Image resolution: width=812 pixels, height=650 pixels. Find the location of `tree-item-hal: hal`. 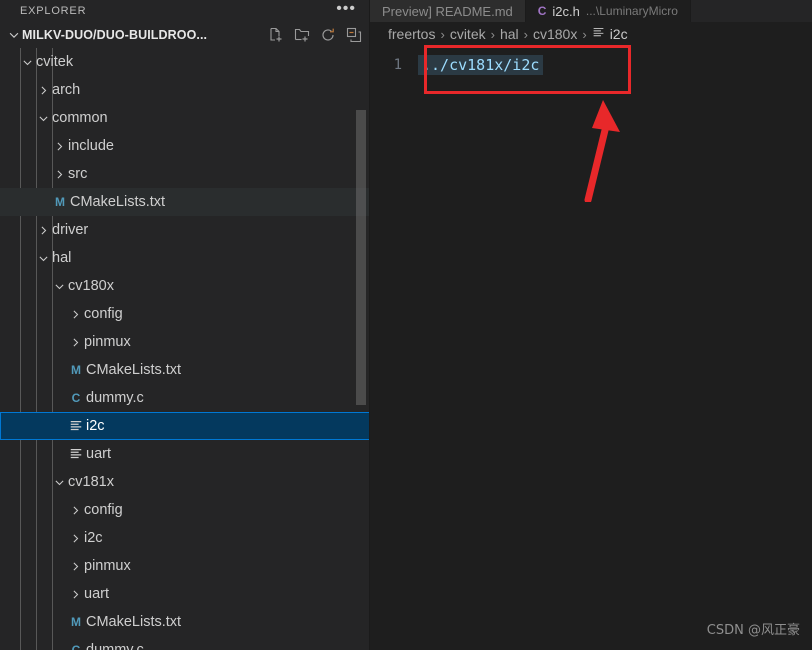

tree-item-hal: hal is located at coordinates (185, 258).